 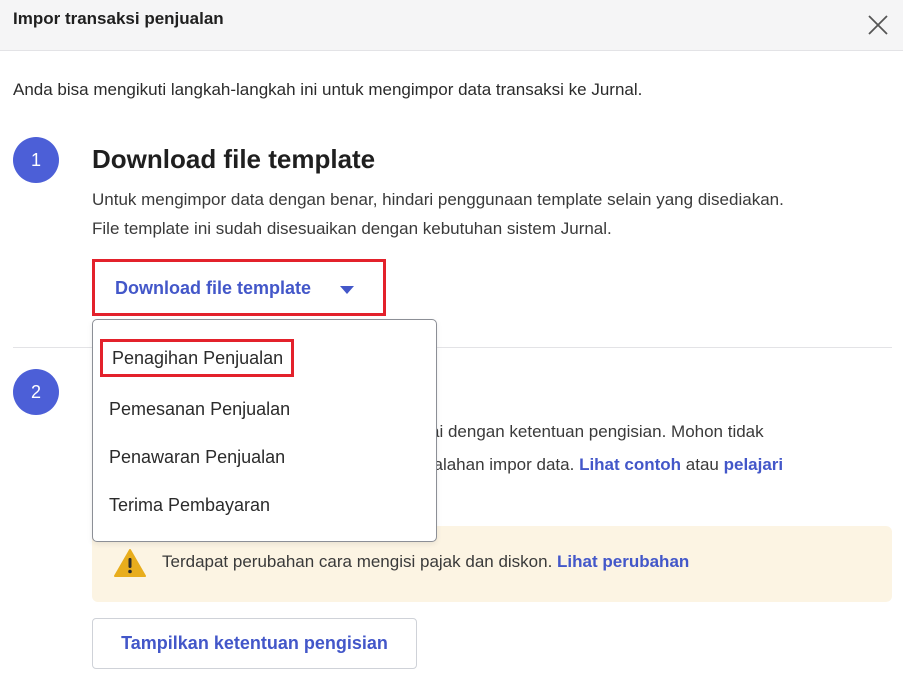 I want to click on close-icon, so click(x=878, y=25).